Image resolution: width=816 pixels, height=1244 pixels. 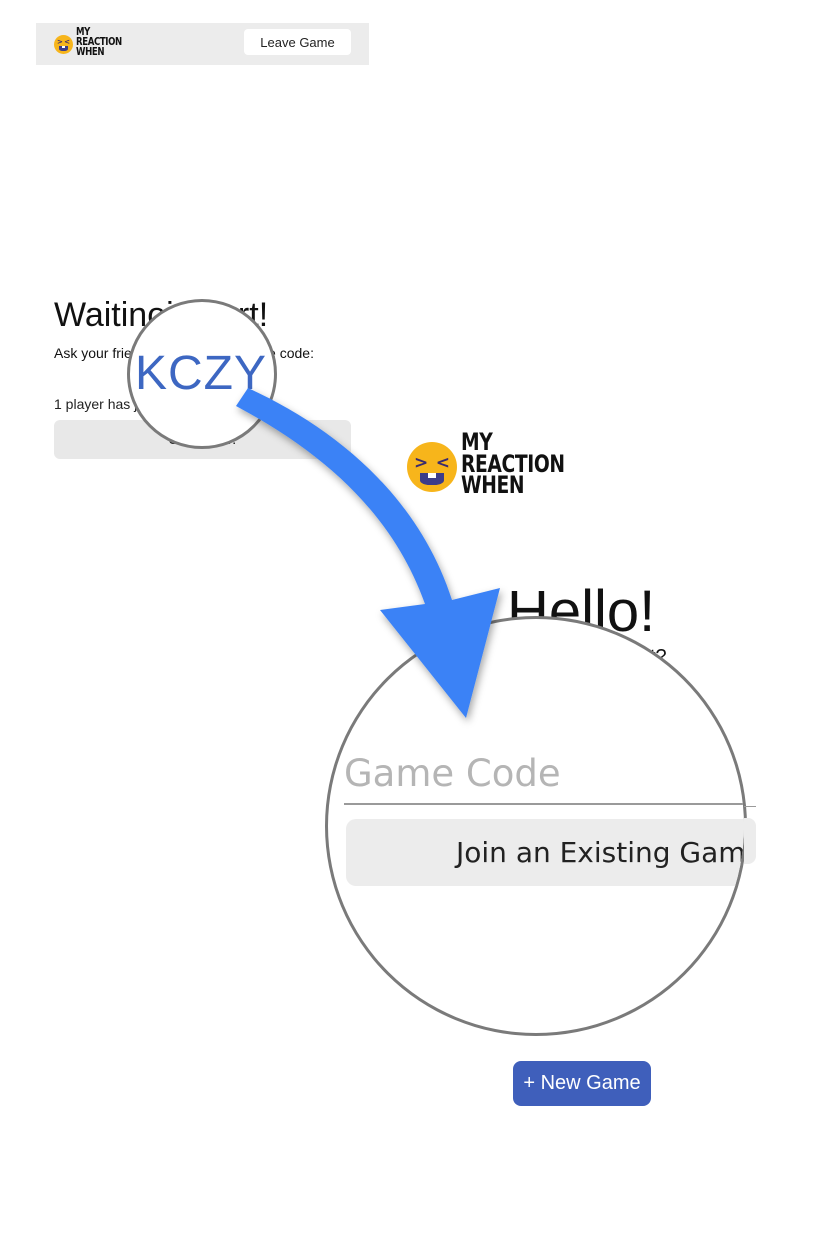 What do you see at coordinates (544, 774) in the screenshot?
I see `game-code-input` at bounding box center [544, 774].